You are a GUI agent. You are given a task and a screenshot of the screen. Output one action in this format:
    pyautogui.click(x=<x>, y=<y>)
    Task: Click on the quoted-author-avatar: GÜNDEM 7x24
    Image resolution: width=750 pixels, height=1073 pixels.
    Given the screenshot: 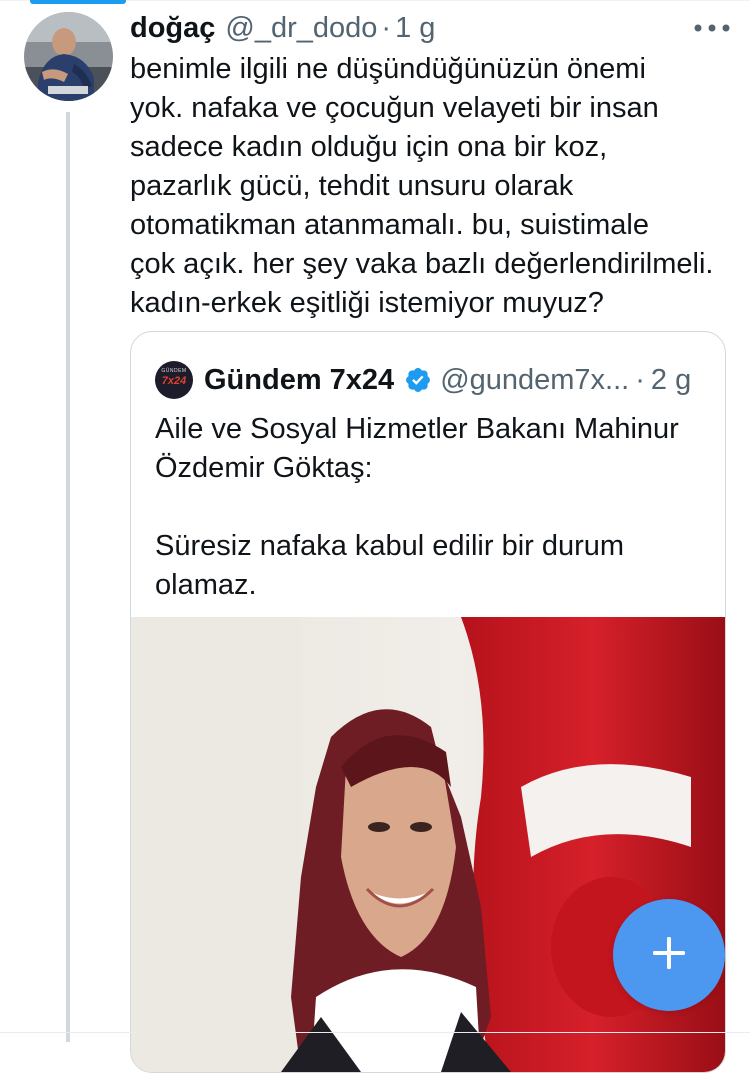 What is the action you would take?
    pyautogui.click(x=174, y=380)
    